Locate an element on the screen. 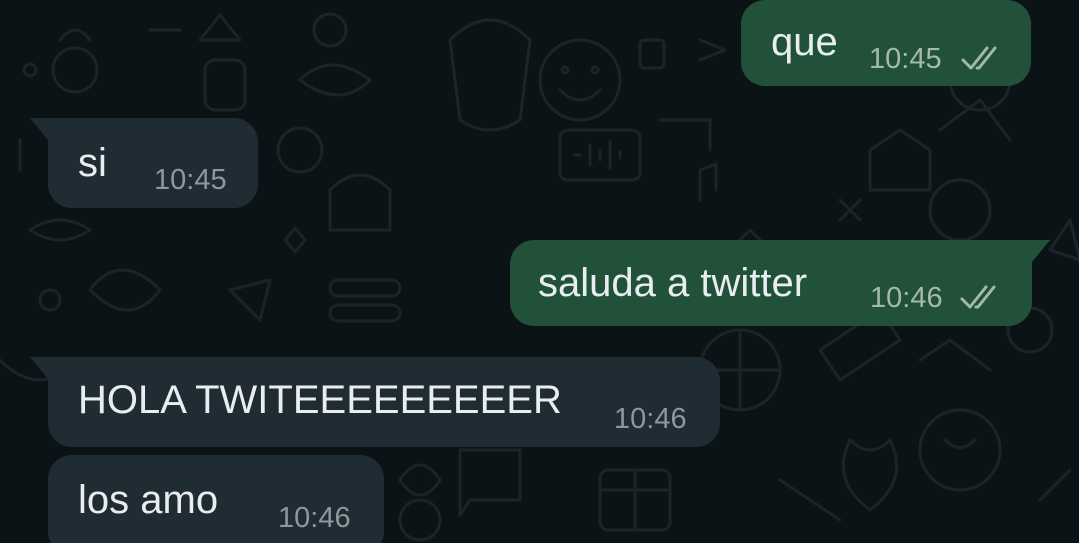 This screenshot has width=1079, height=543. message-text: si is located at coordinates (92, 163).